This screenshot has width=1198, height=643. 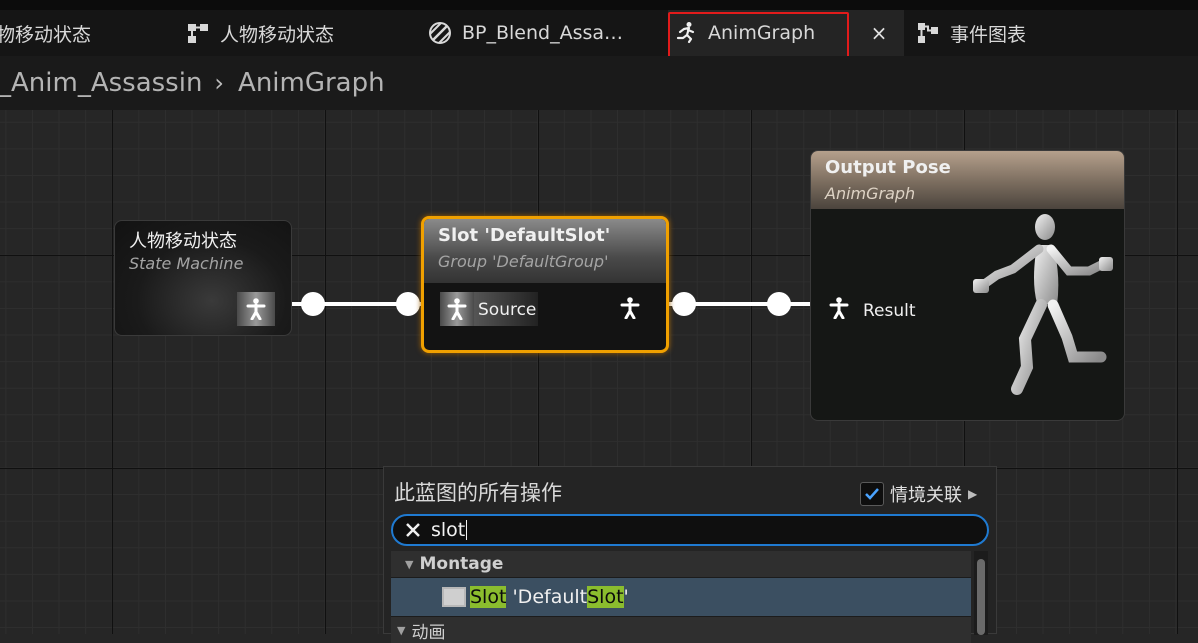 I want to click on context-sensitive-toggle: 情境关联 ▶, so click(x=918, y=494).